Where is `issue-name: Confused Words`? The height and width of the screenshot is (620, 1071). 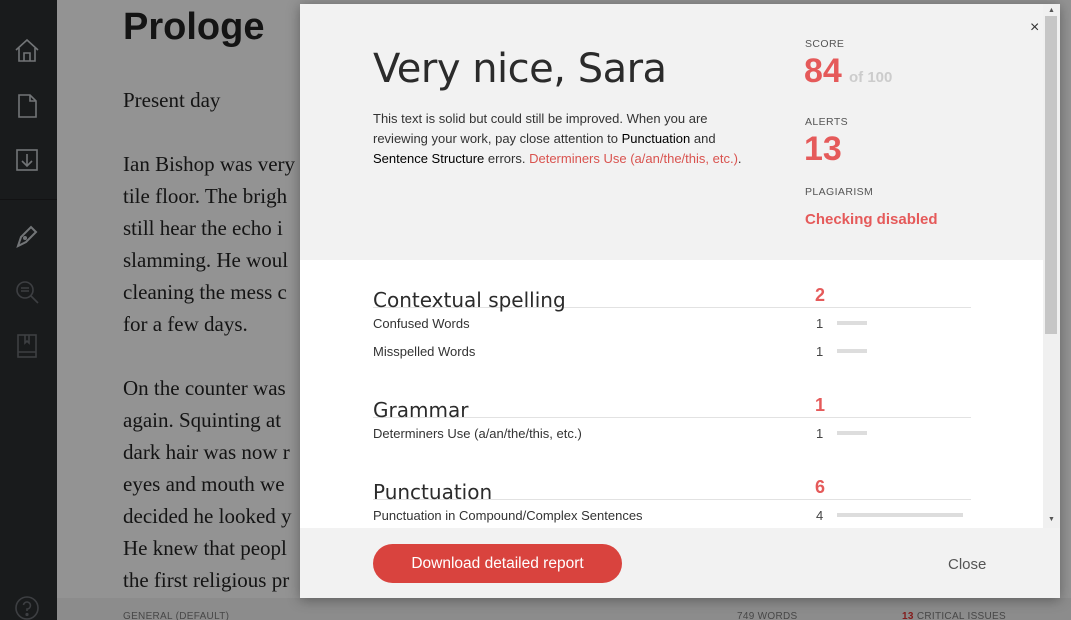 issue-name: Confused Words is located at coordinates (421, 323).